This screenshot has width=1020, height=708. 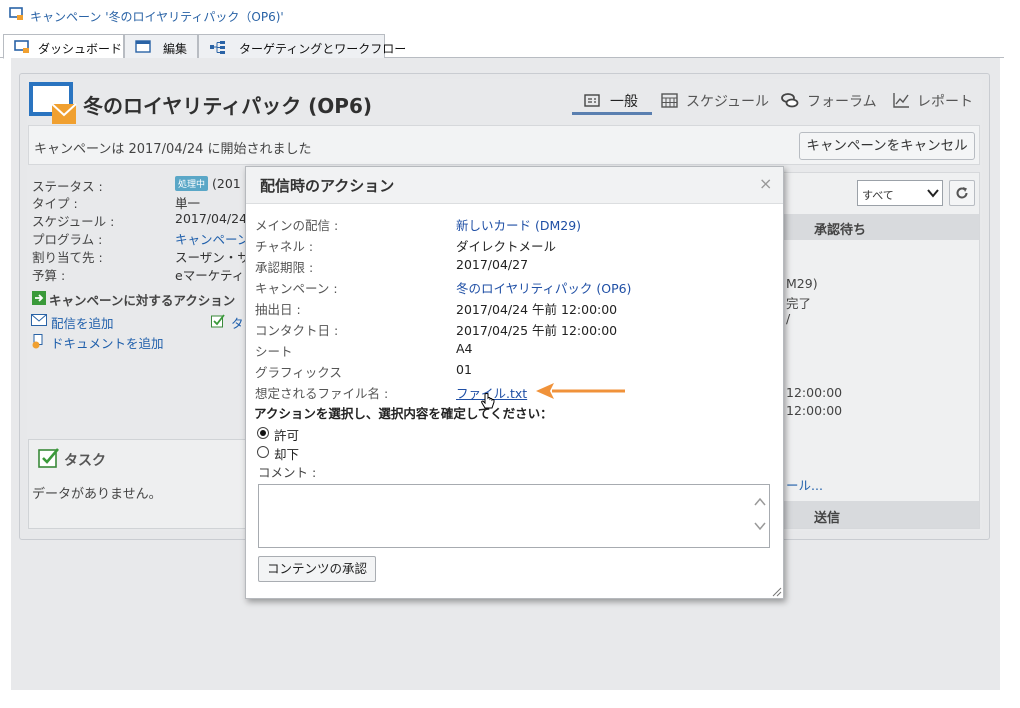 What do you see at coordinates (218, 321) in the screenshot?
I see `task-check-icon` at bounding box center [218, 321].